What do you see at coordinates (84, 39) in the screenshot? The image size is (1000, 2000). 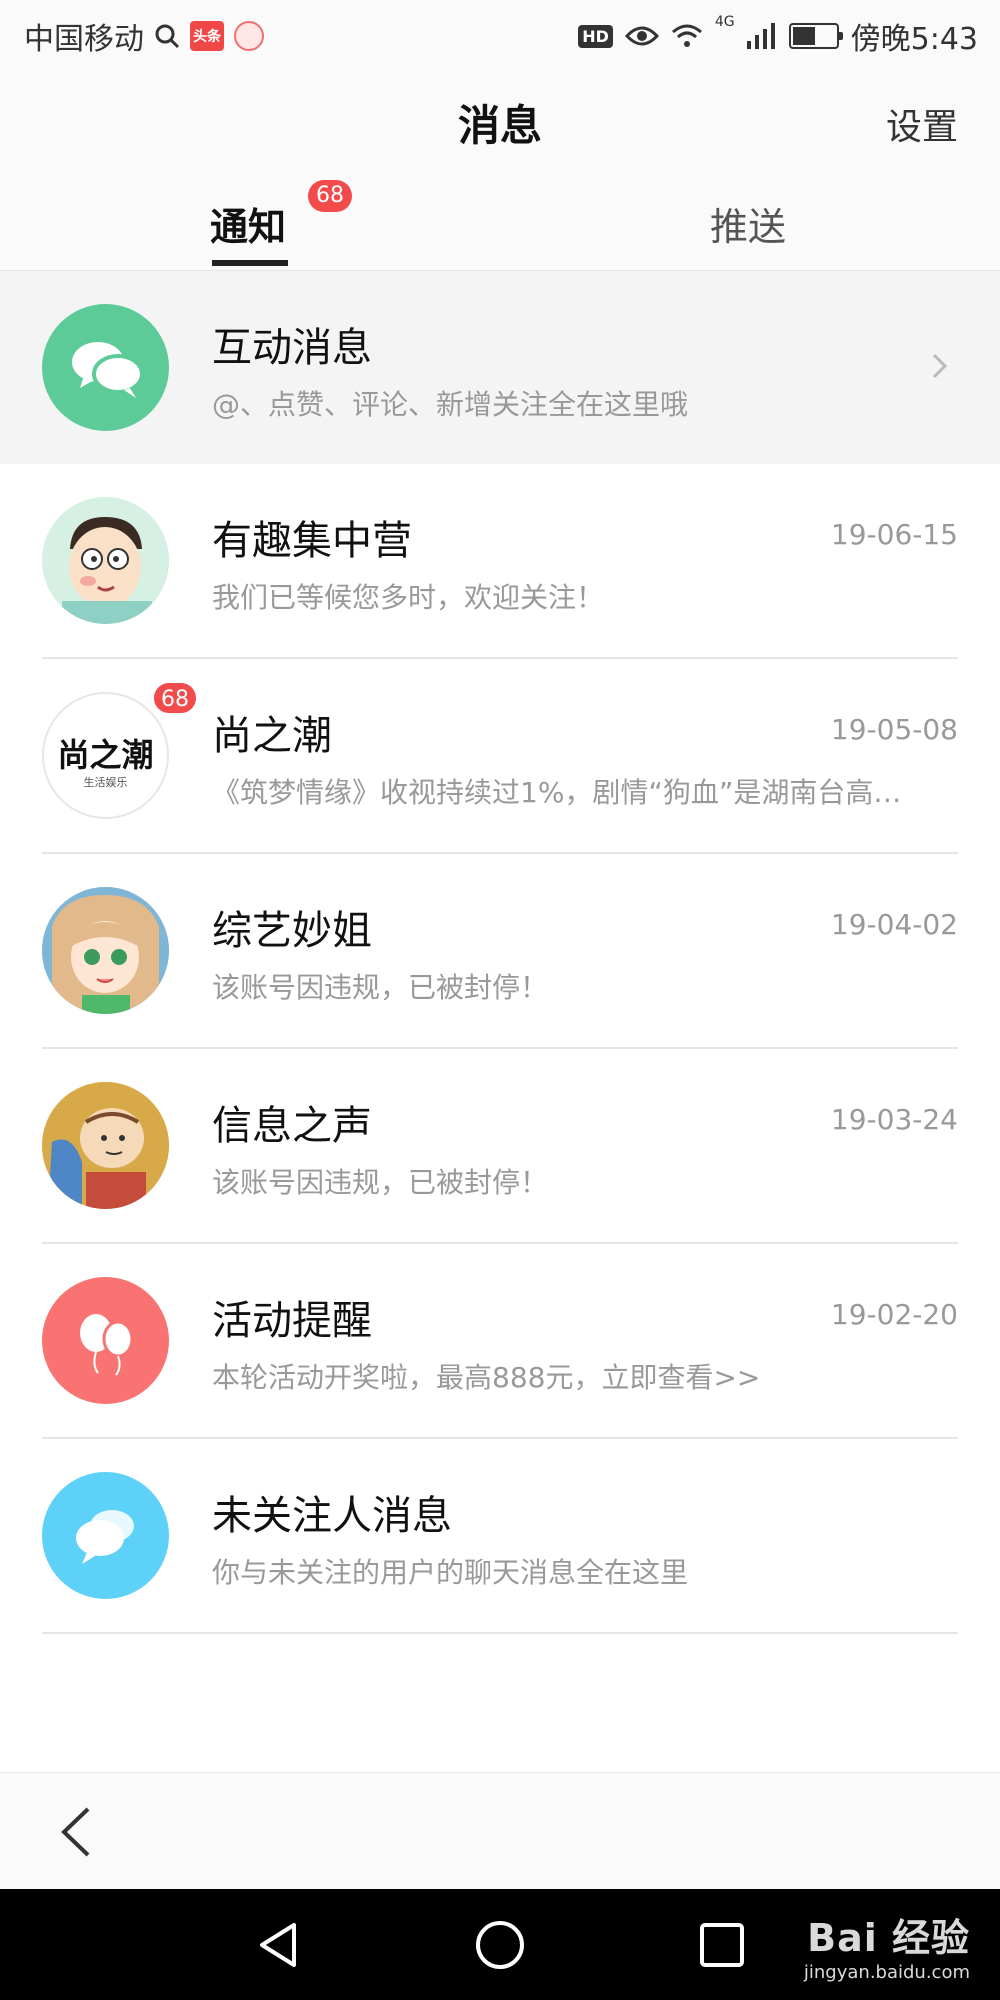 I see `carrier-name: 中国移动` at bounding box center [84, 39].